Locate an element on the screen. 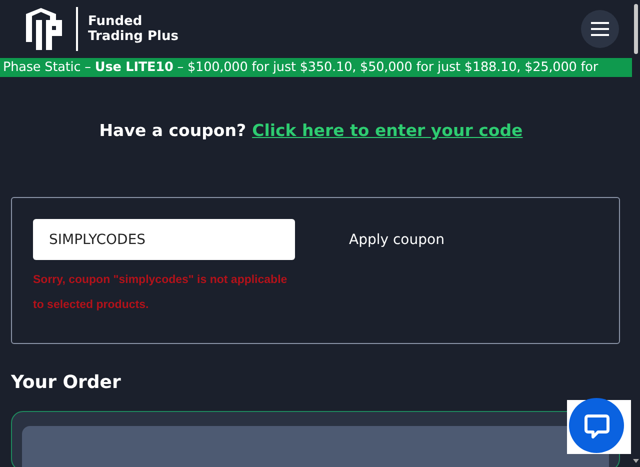 The width and height of the screenshot is (640, 467). coupon-field: SIMPLYCODES is located at coordinates (164, 239).